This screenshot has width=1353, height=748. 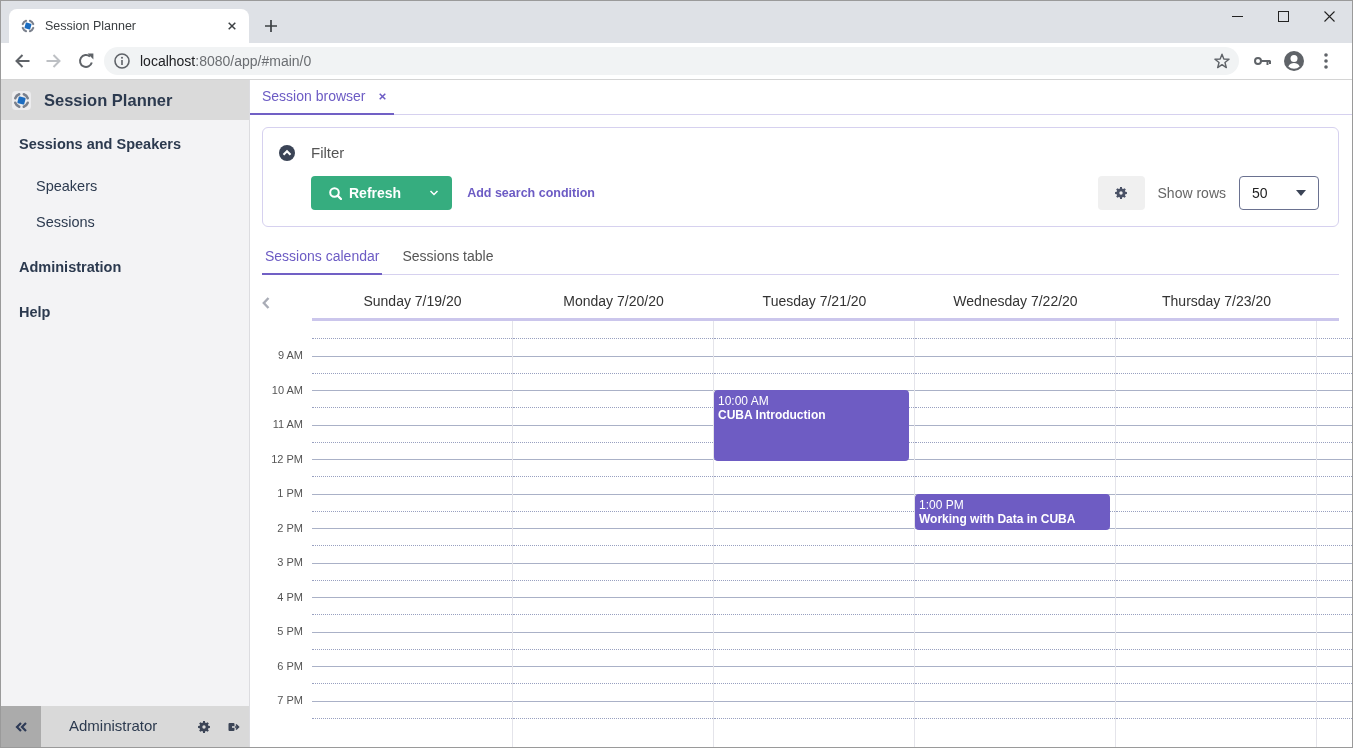 I want to click on event-title: Working with Data in CUBA, so click(x=998, y=518).